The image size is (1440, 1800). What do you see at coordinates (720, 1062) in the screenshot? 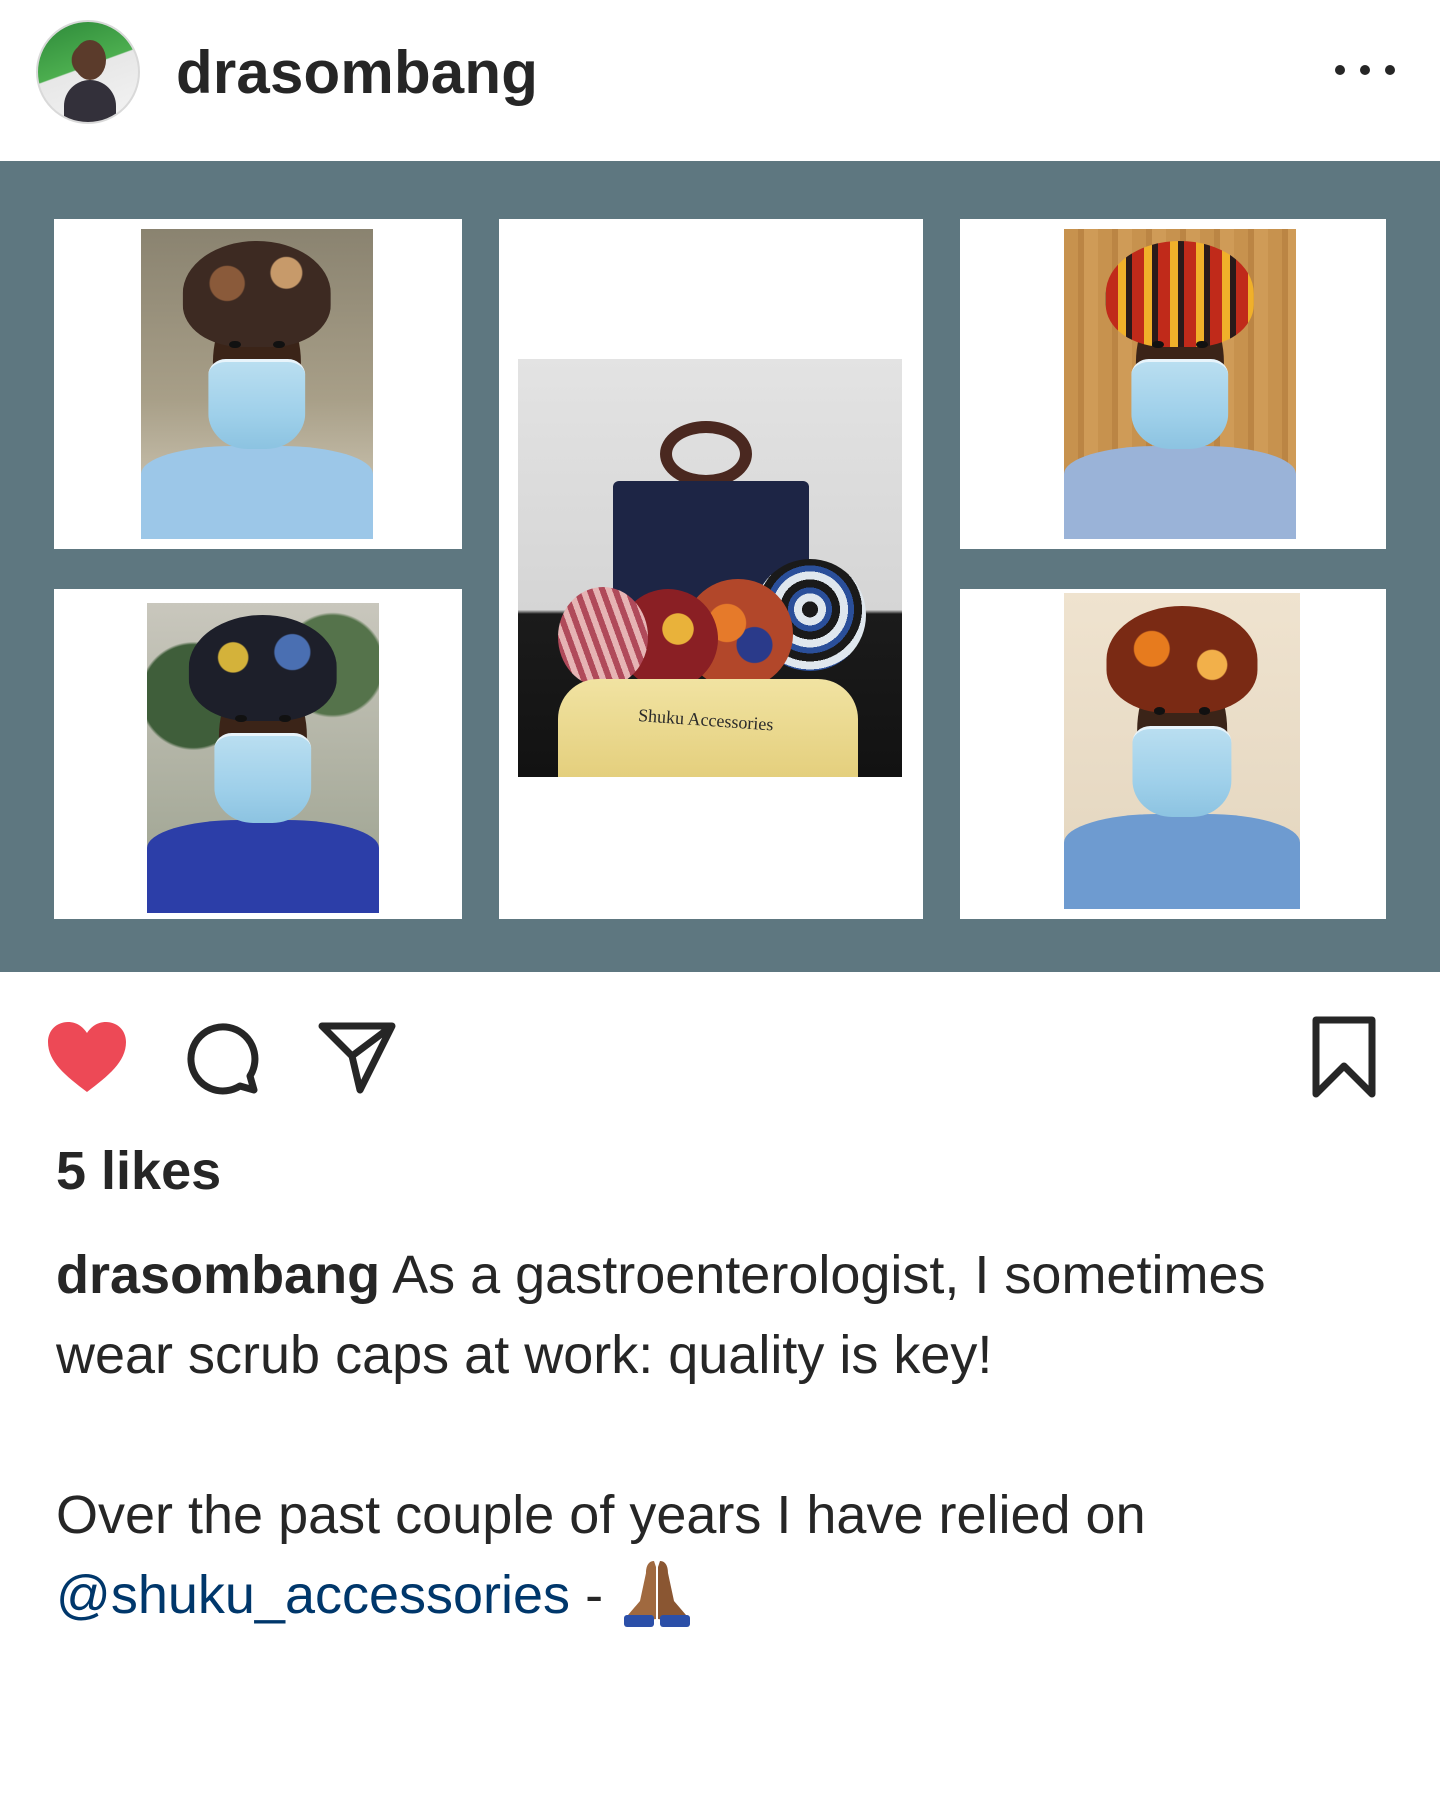
I see `post-actions` at bounding box center [720, 1062].